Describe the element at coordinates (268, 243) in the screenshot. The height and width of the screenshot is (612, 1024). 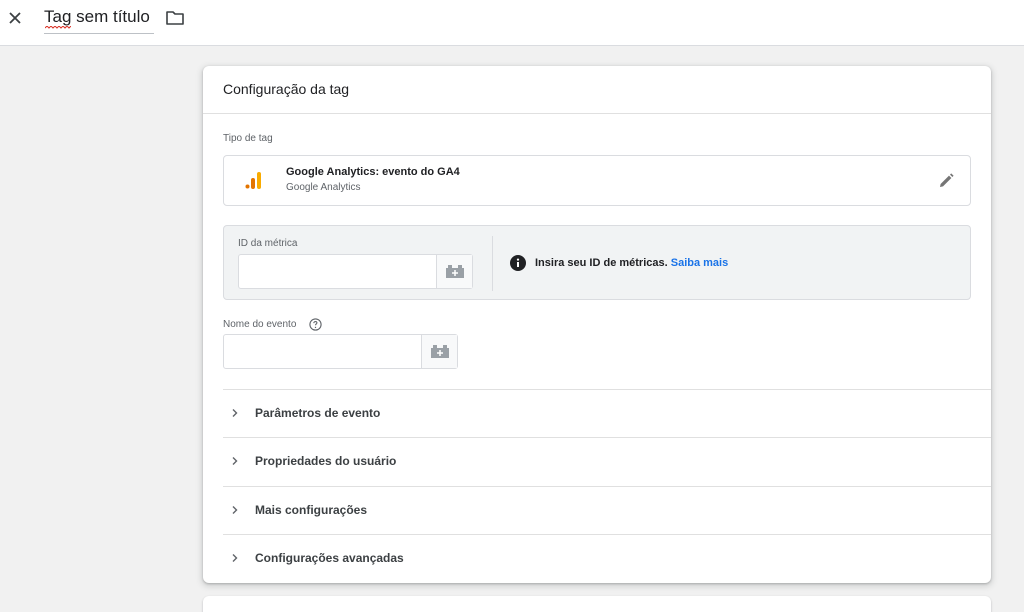
I see `metric-id-label: ID da métrica` at that location.